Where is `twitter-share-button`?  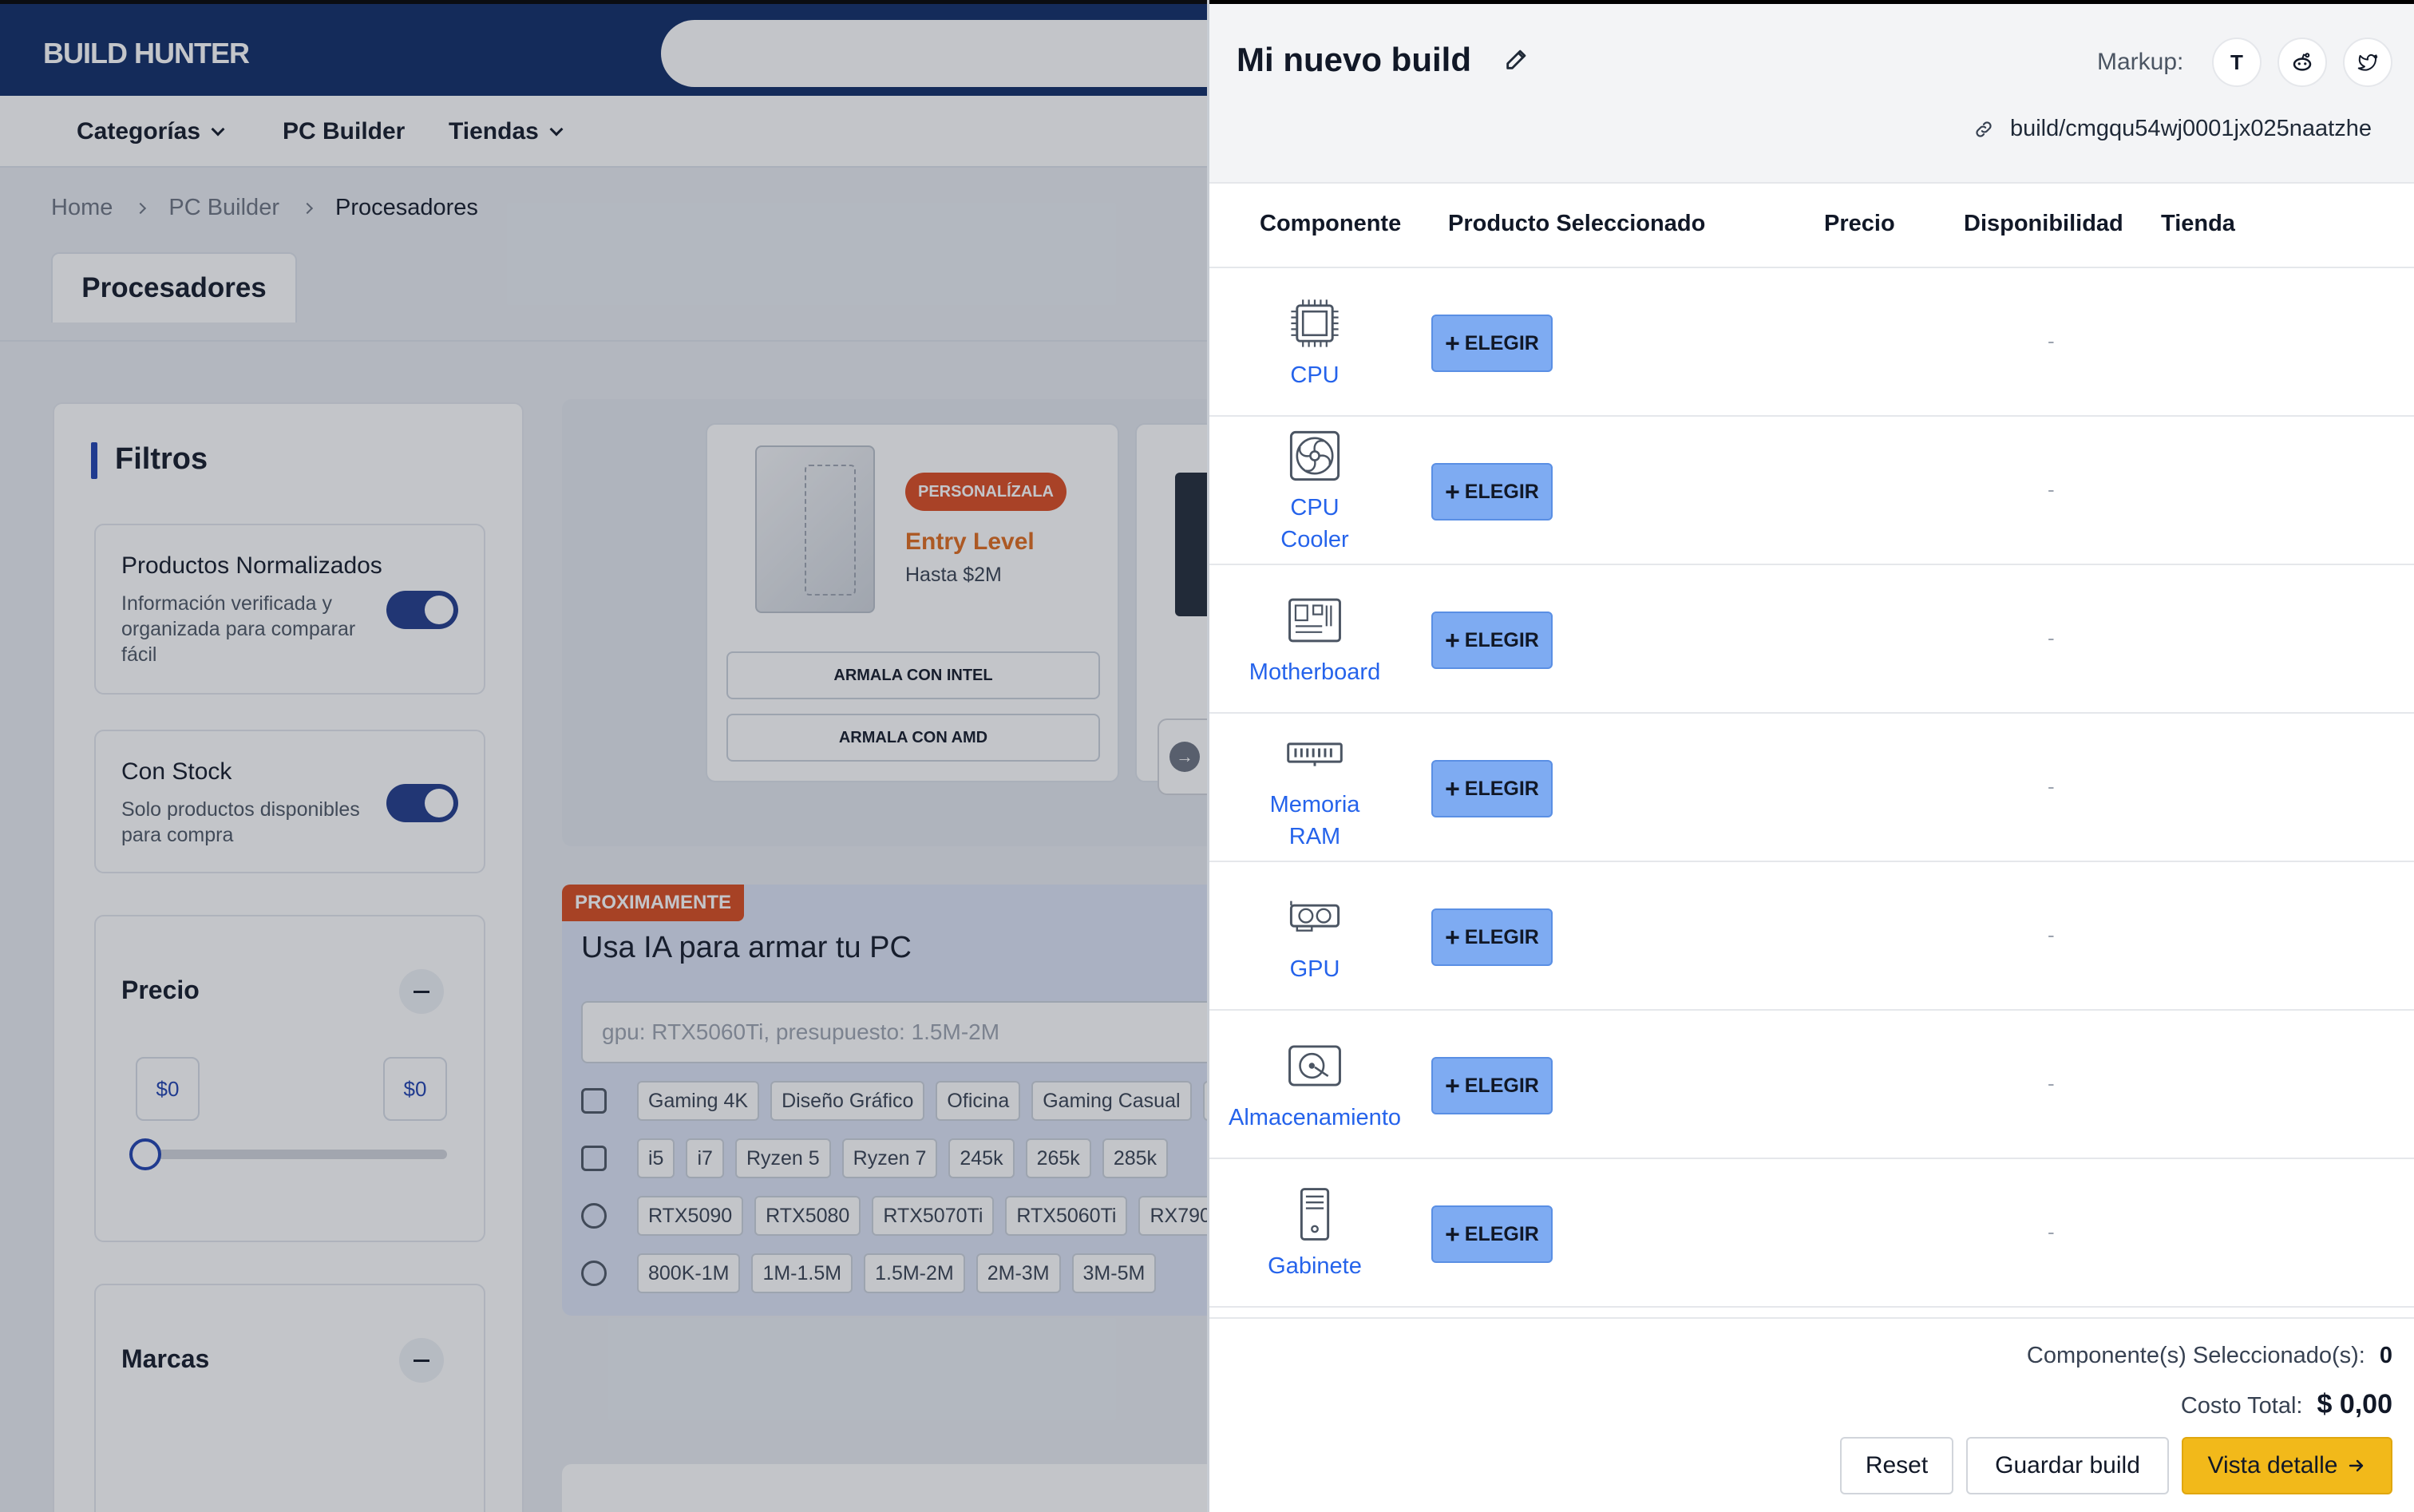 twitter-share-button is located at coordinates (2367, 62).